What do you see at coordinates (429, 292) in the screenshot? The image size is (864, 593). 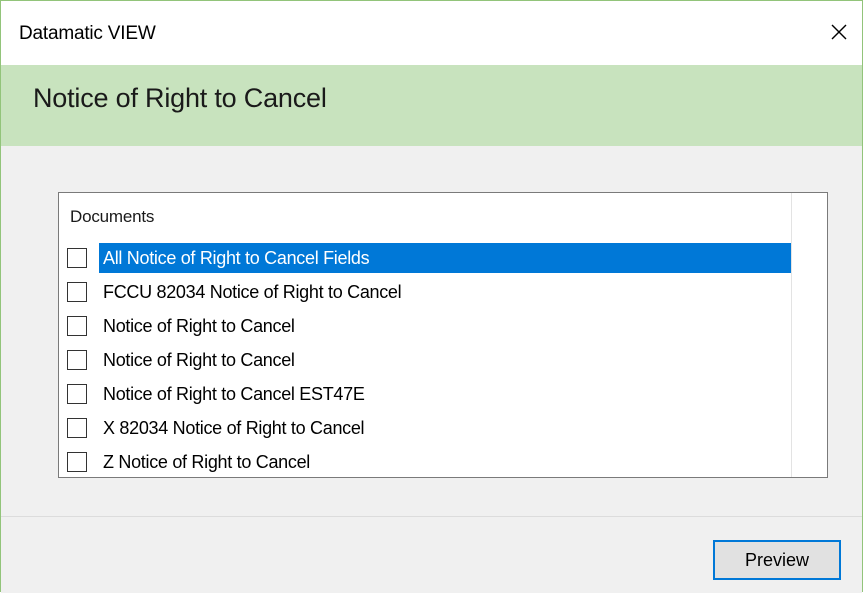 I see `list-item: FCCU 82034 Notice of Right to Cancel` at bounding box center [429, 292].